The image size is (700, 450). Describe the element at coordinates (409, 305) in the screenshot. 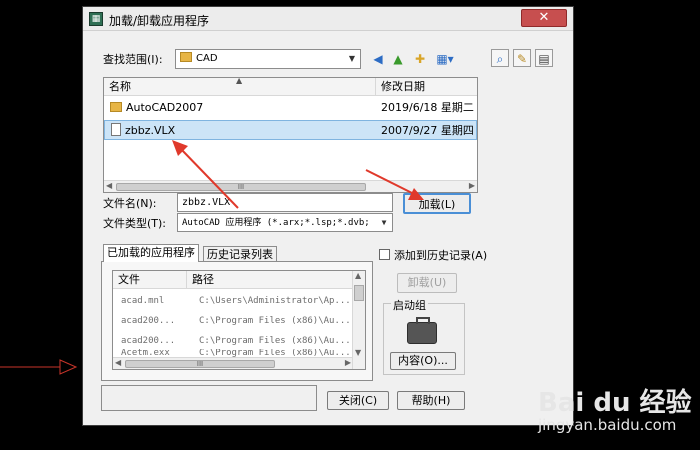

I see `startup-group-label: 启动组` at that location.